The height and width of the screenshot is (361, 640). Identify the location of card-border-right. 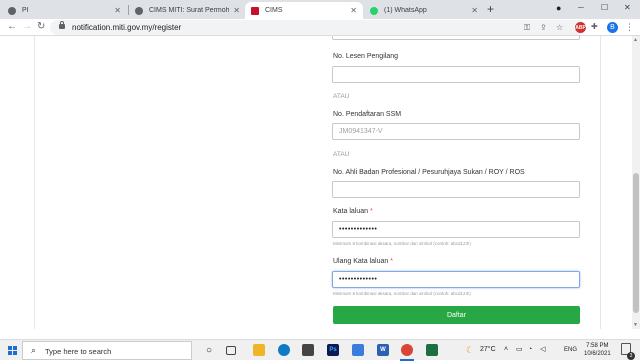
(600, 182).